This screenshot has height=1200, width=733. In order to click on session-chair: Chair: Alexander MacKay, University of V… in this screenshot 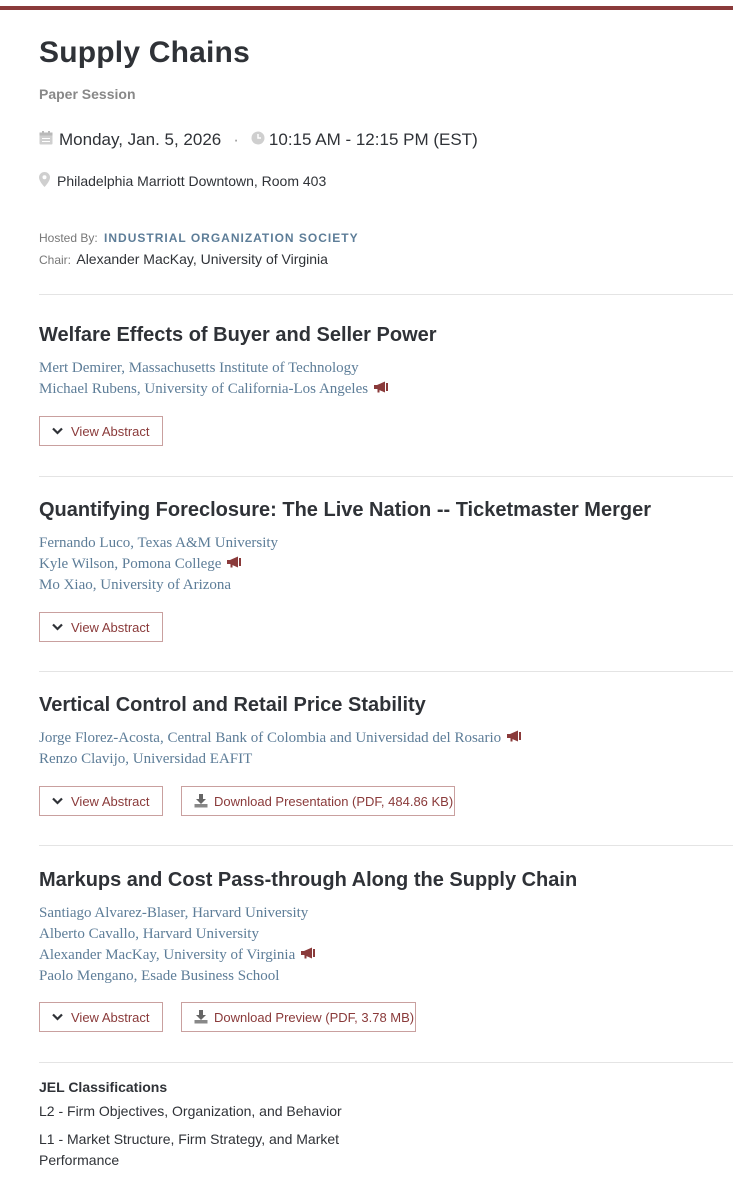, I will do `click(183, 259)`.